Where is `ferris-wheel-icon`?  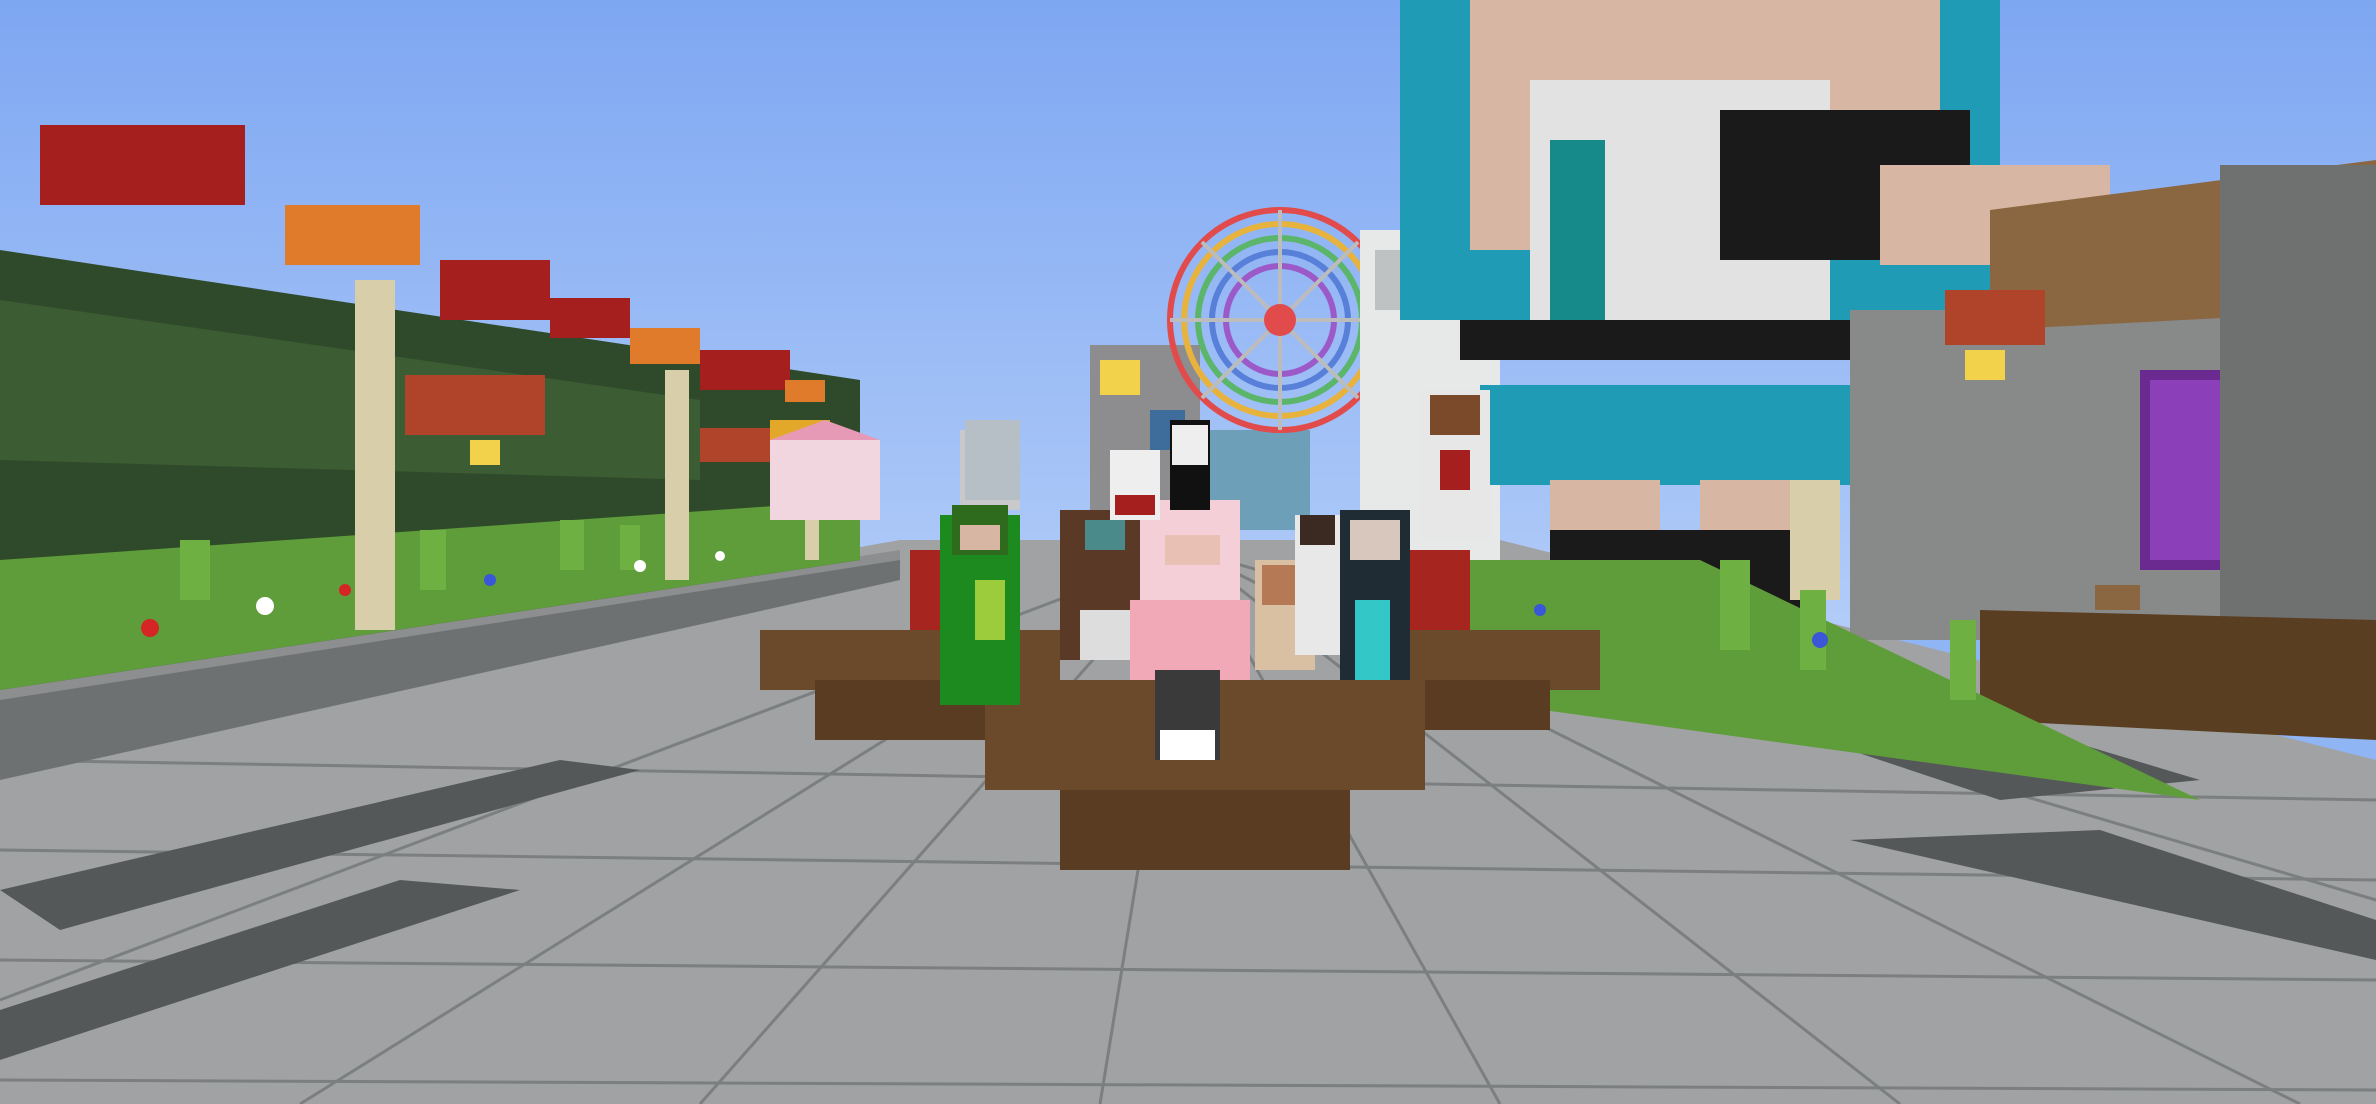
ferris-wheel-icon is located at coordinates (1280, 320).